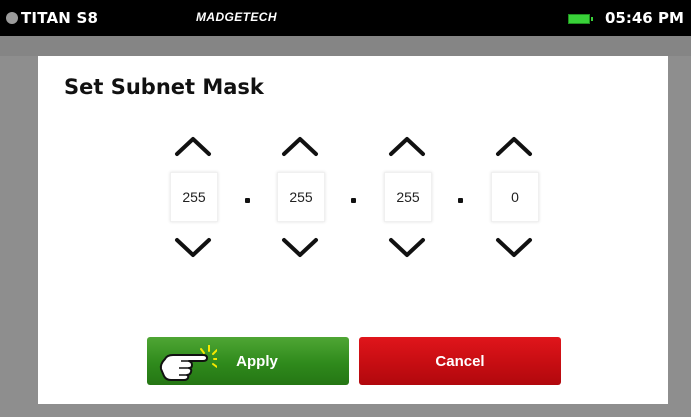 The width and height of the screenshot is (691, 417). I want to click on octet-2-increment-button, so click(300, 146).